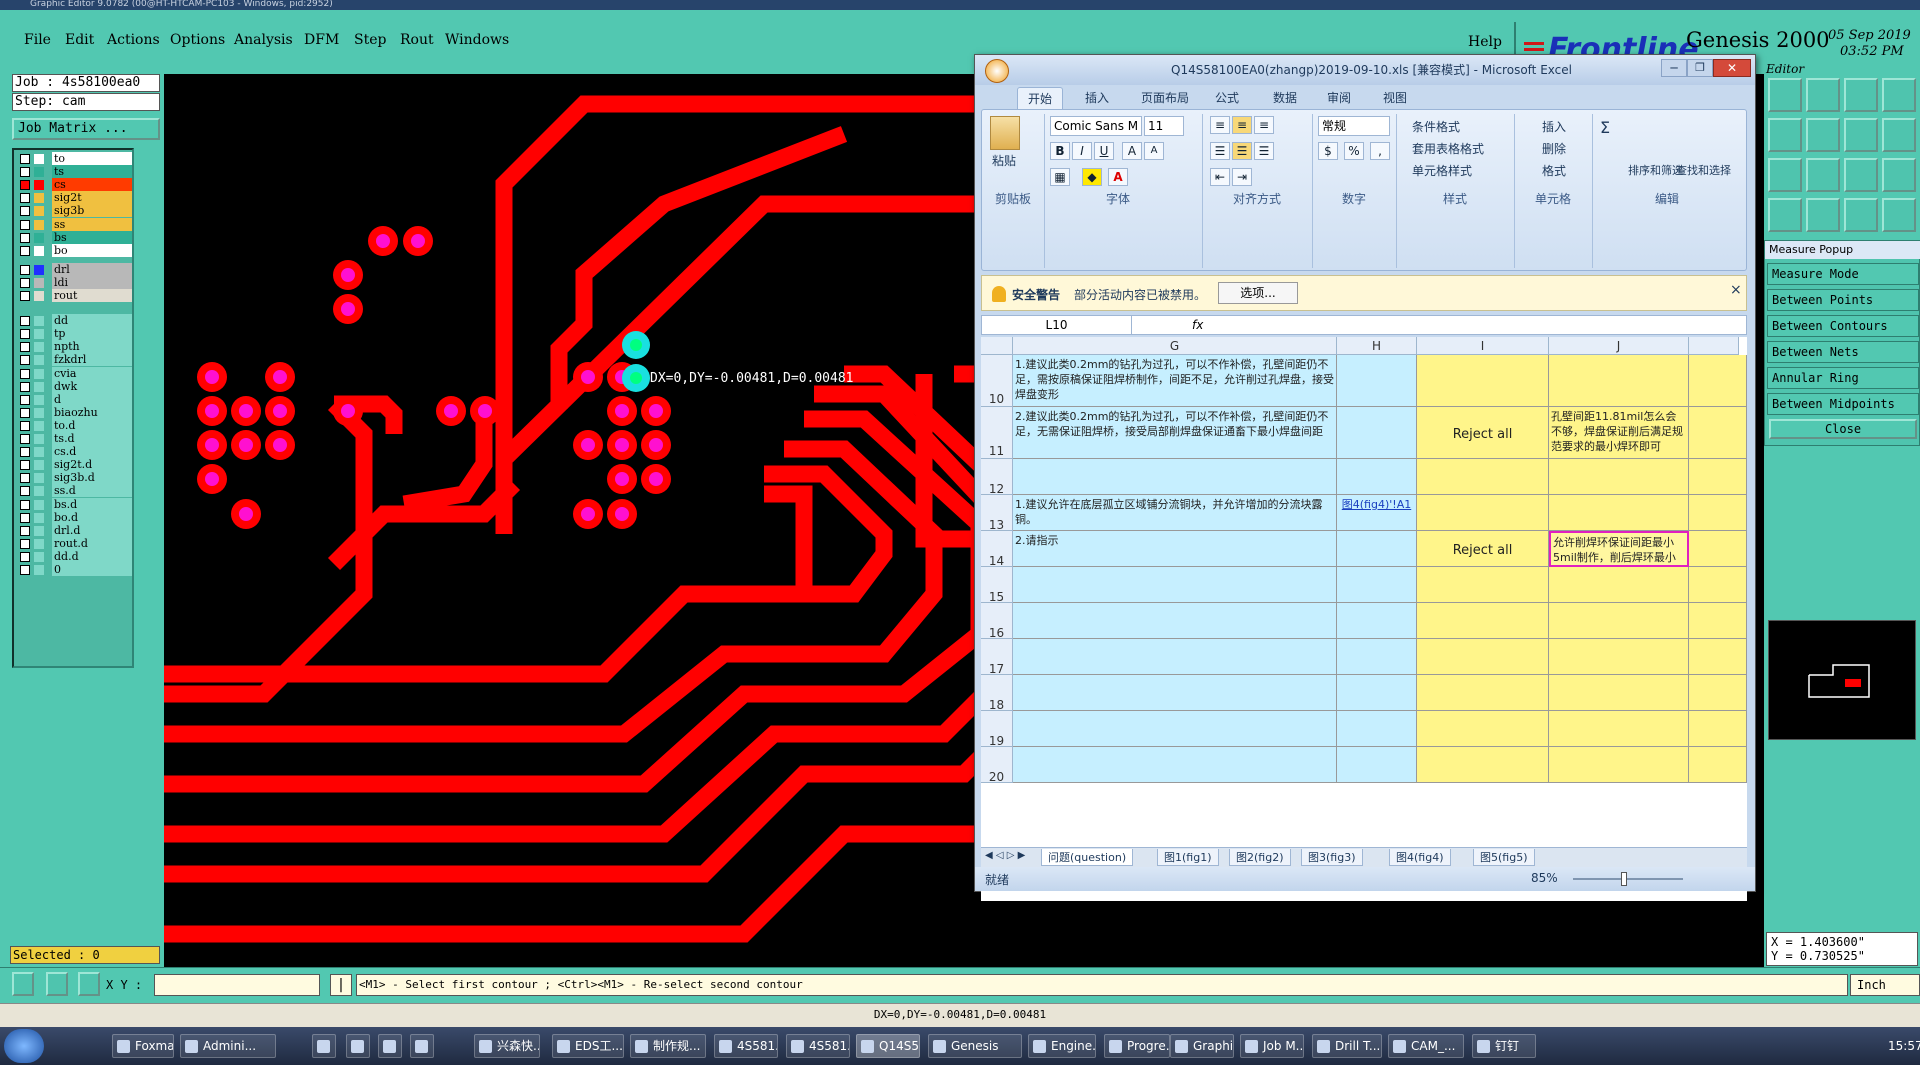 The height and width of the screenshot is (1065, 1920). What do you see at coordinates (1104, 151) in the screenshot?
I see `underline-button: U` at bounding box center [1104, 151].